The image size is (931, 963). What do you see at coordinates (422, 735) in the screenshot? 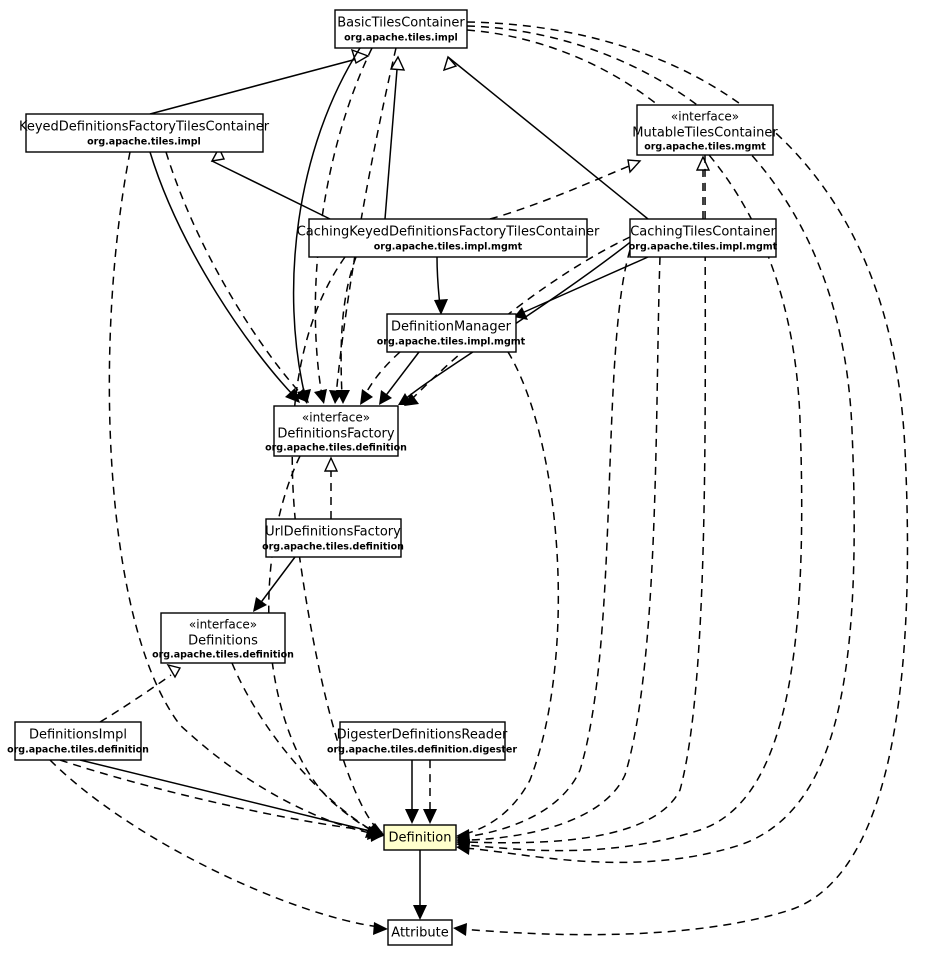
I see `class-name-digester-definitions-reader: DigesterDefinitionsReader` at bounding box center [422, 735].